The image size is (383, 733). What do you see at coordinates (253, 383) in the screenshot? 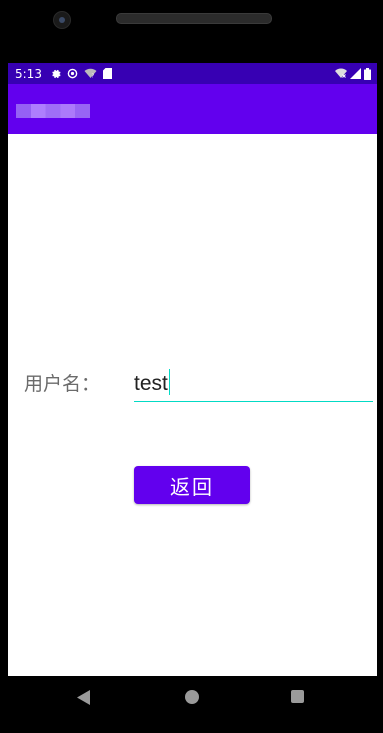
I see `username-field: test` at bounding box center [253, 383].